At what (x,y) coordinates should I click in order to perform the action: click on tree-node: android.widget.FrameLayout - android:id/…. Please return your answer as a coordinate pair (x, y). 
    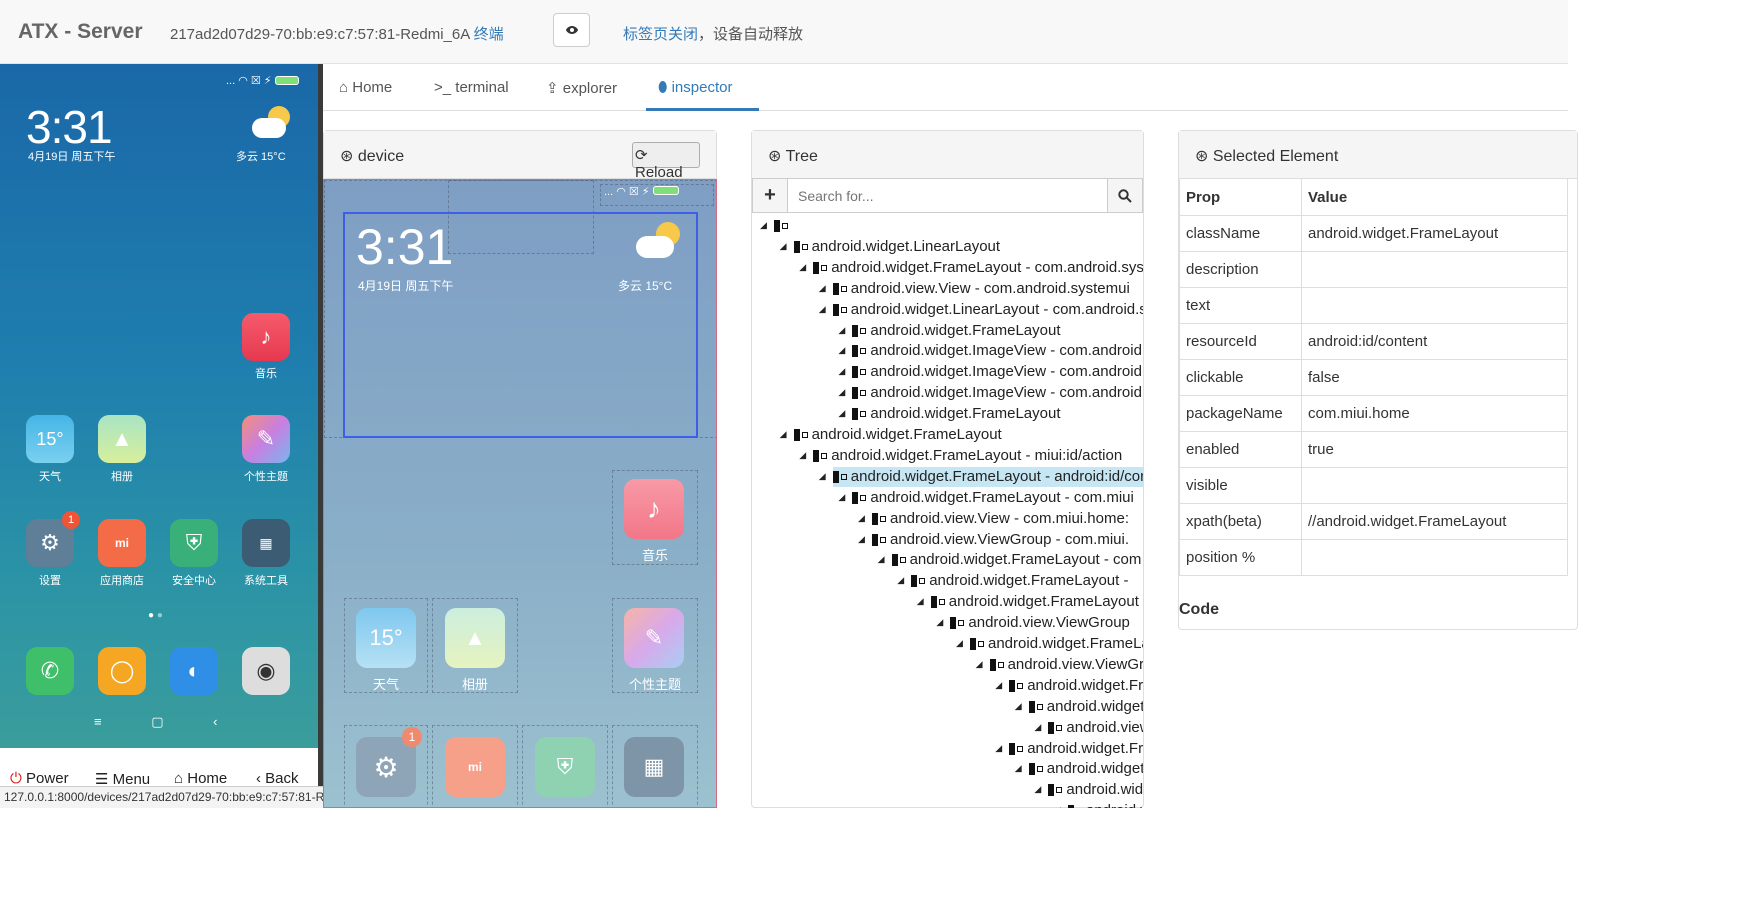
    Looking at the image, I should click on (987, 476).